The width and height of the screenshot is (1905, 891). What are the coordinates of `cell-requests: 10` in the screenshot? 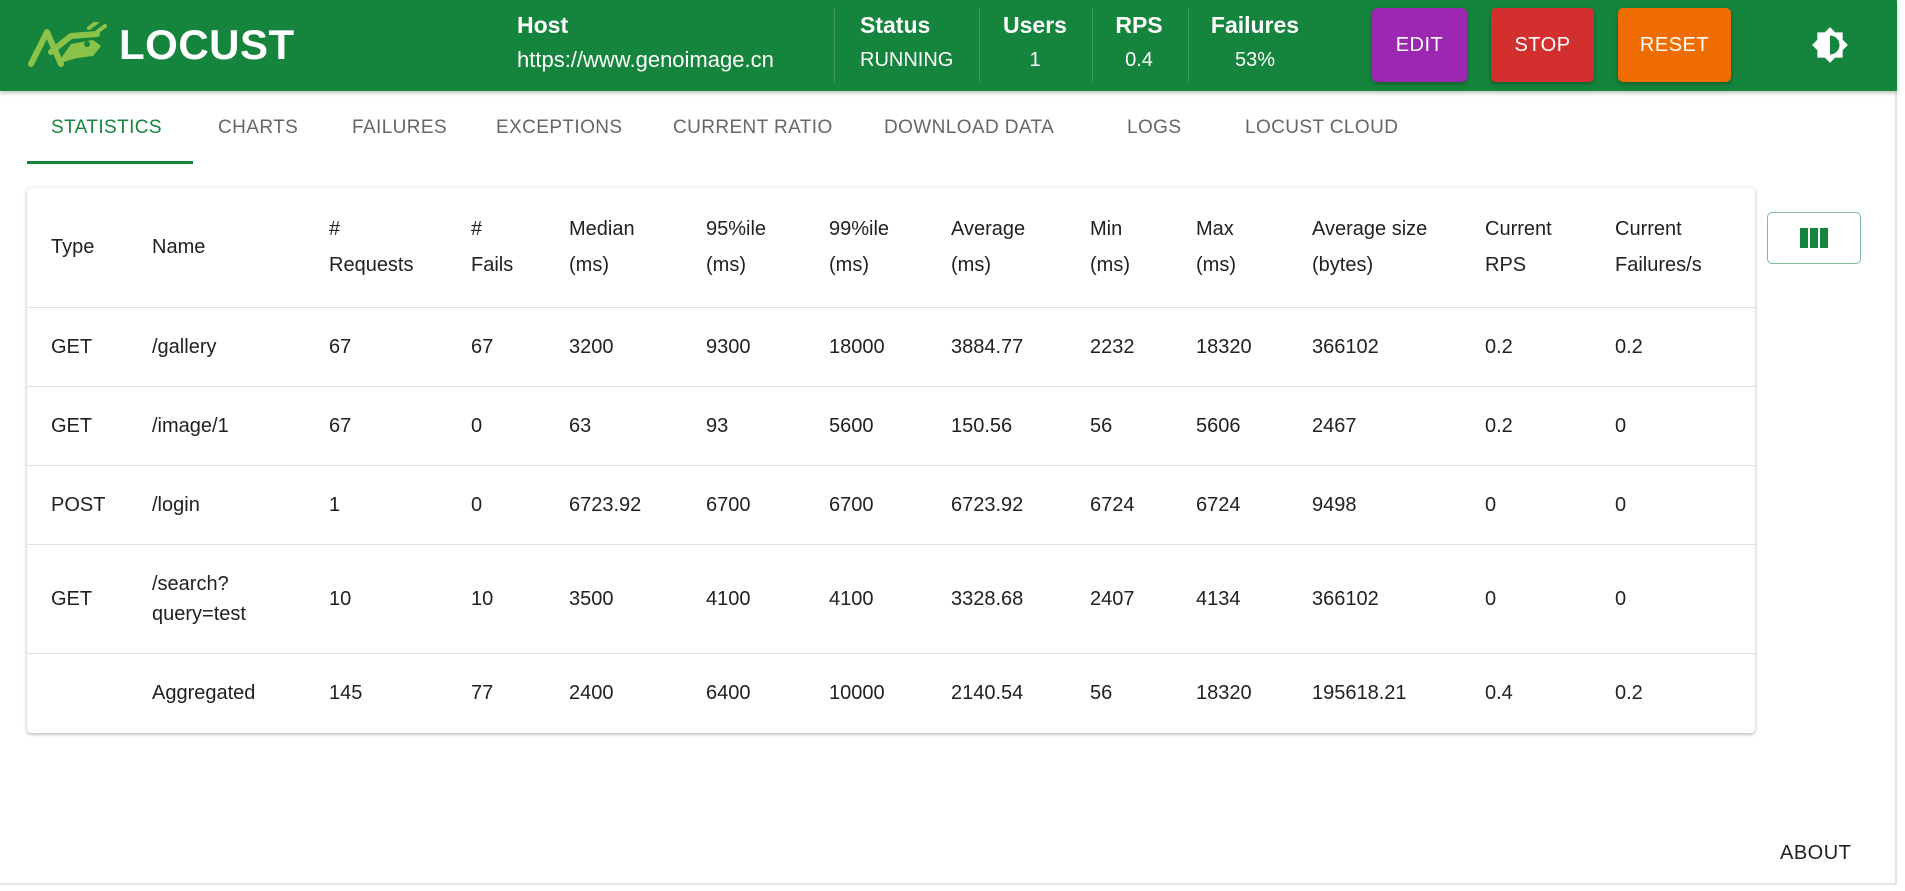 It's located at (376, 599).